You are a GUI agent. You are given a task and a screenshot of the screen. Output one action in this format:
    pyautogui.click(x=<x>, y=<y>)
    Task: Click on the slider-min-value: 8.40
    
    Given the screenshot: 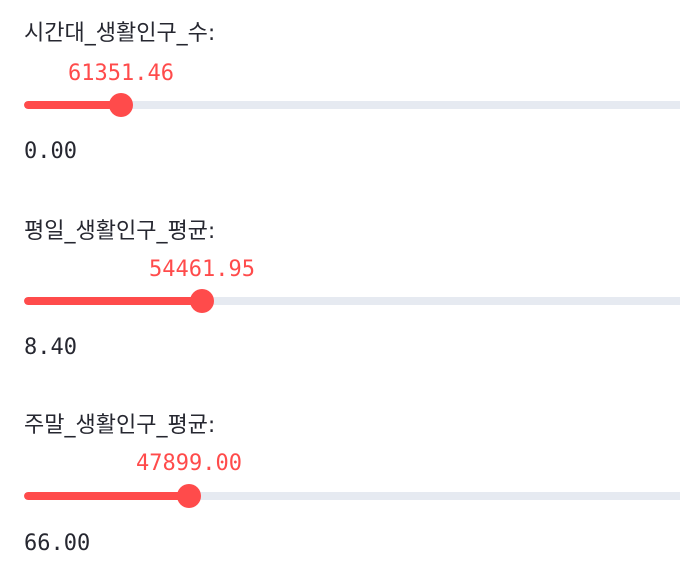 What is the action you would take?
    pyautogui.click(x=50, y=347)
    